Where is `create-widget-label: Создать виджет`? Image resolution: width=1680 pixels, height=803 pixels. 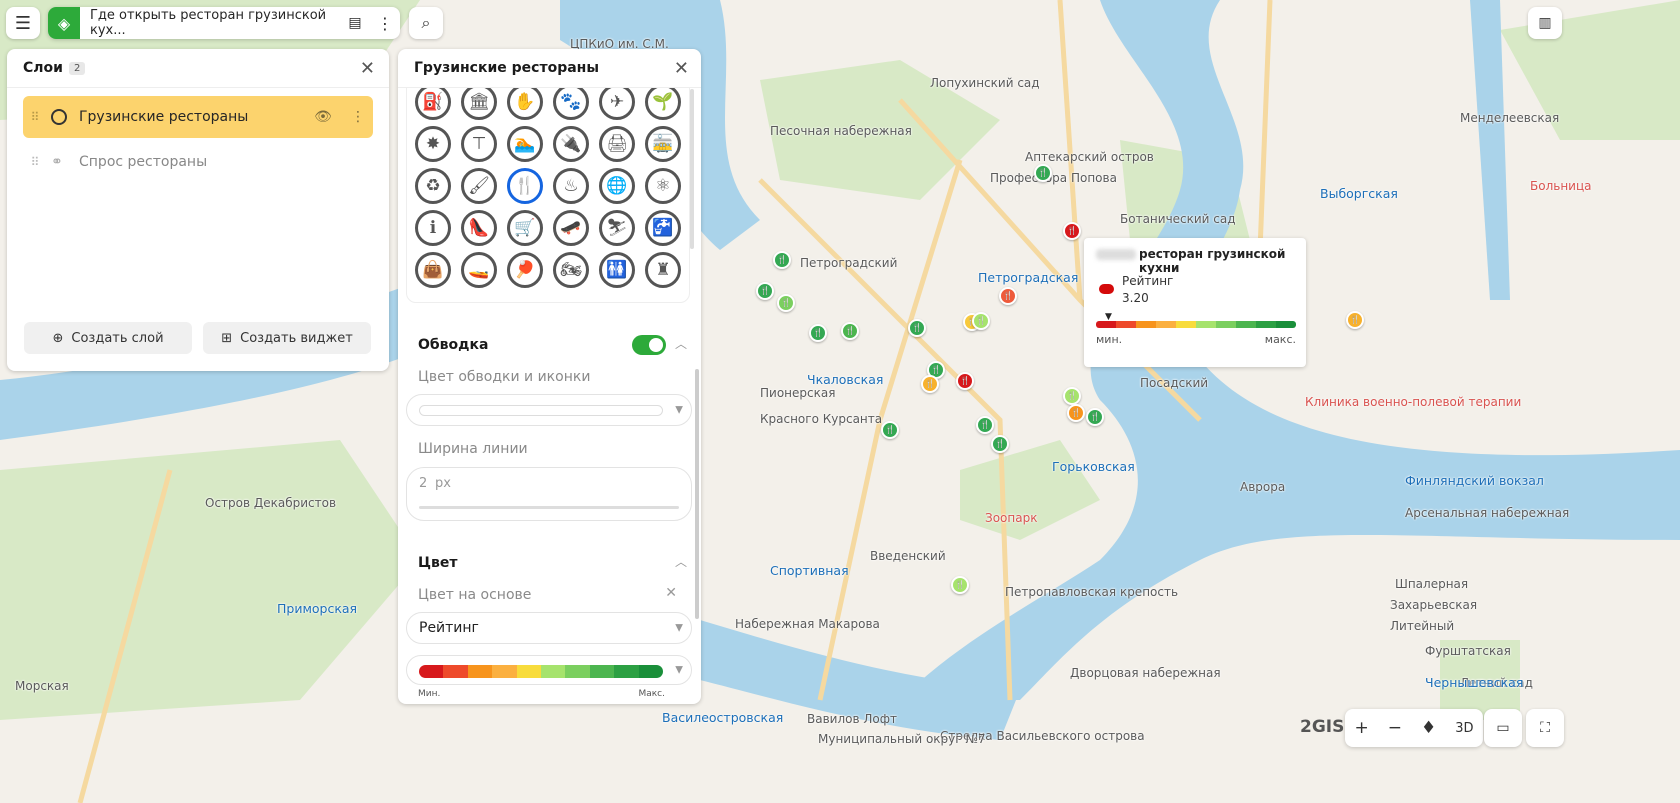
create-widget-label: Создать виджет is located at coordinates (296, 338).